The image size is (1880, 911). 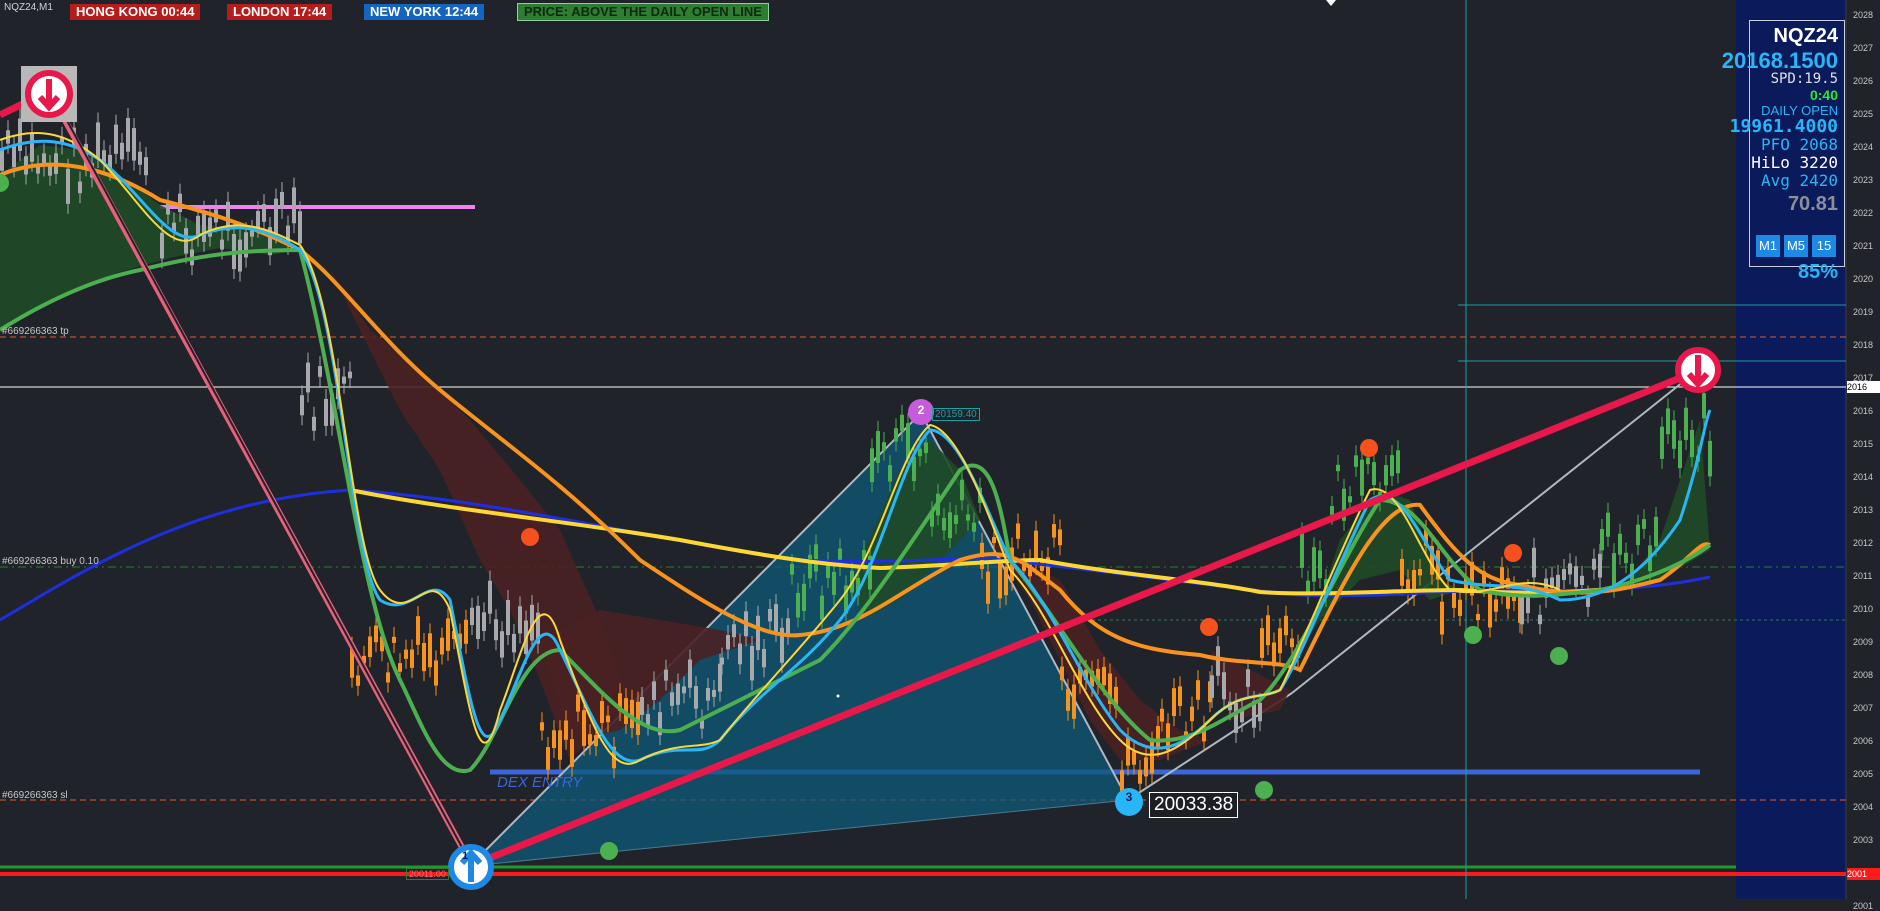 I want to click on price-axis-tick: 2026, so click(x=1863, y=81).